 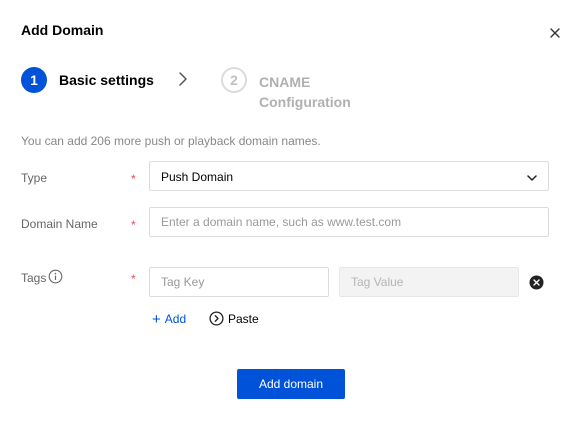 I want to click on close-circle-icon, so click(x=536, y=285).